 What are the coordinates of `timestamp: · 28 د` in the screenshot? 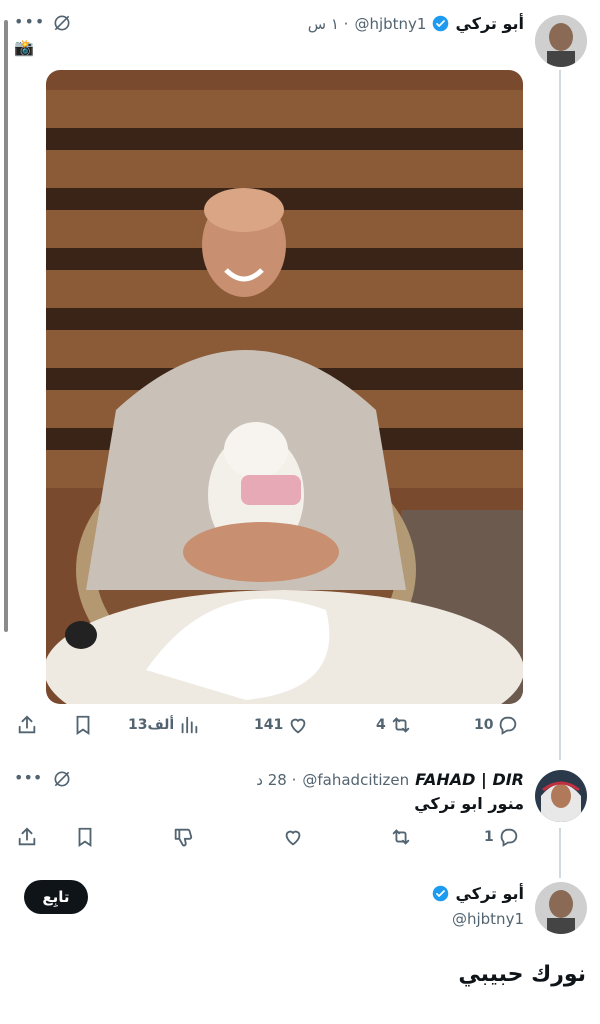 It's located at (276, 780).